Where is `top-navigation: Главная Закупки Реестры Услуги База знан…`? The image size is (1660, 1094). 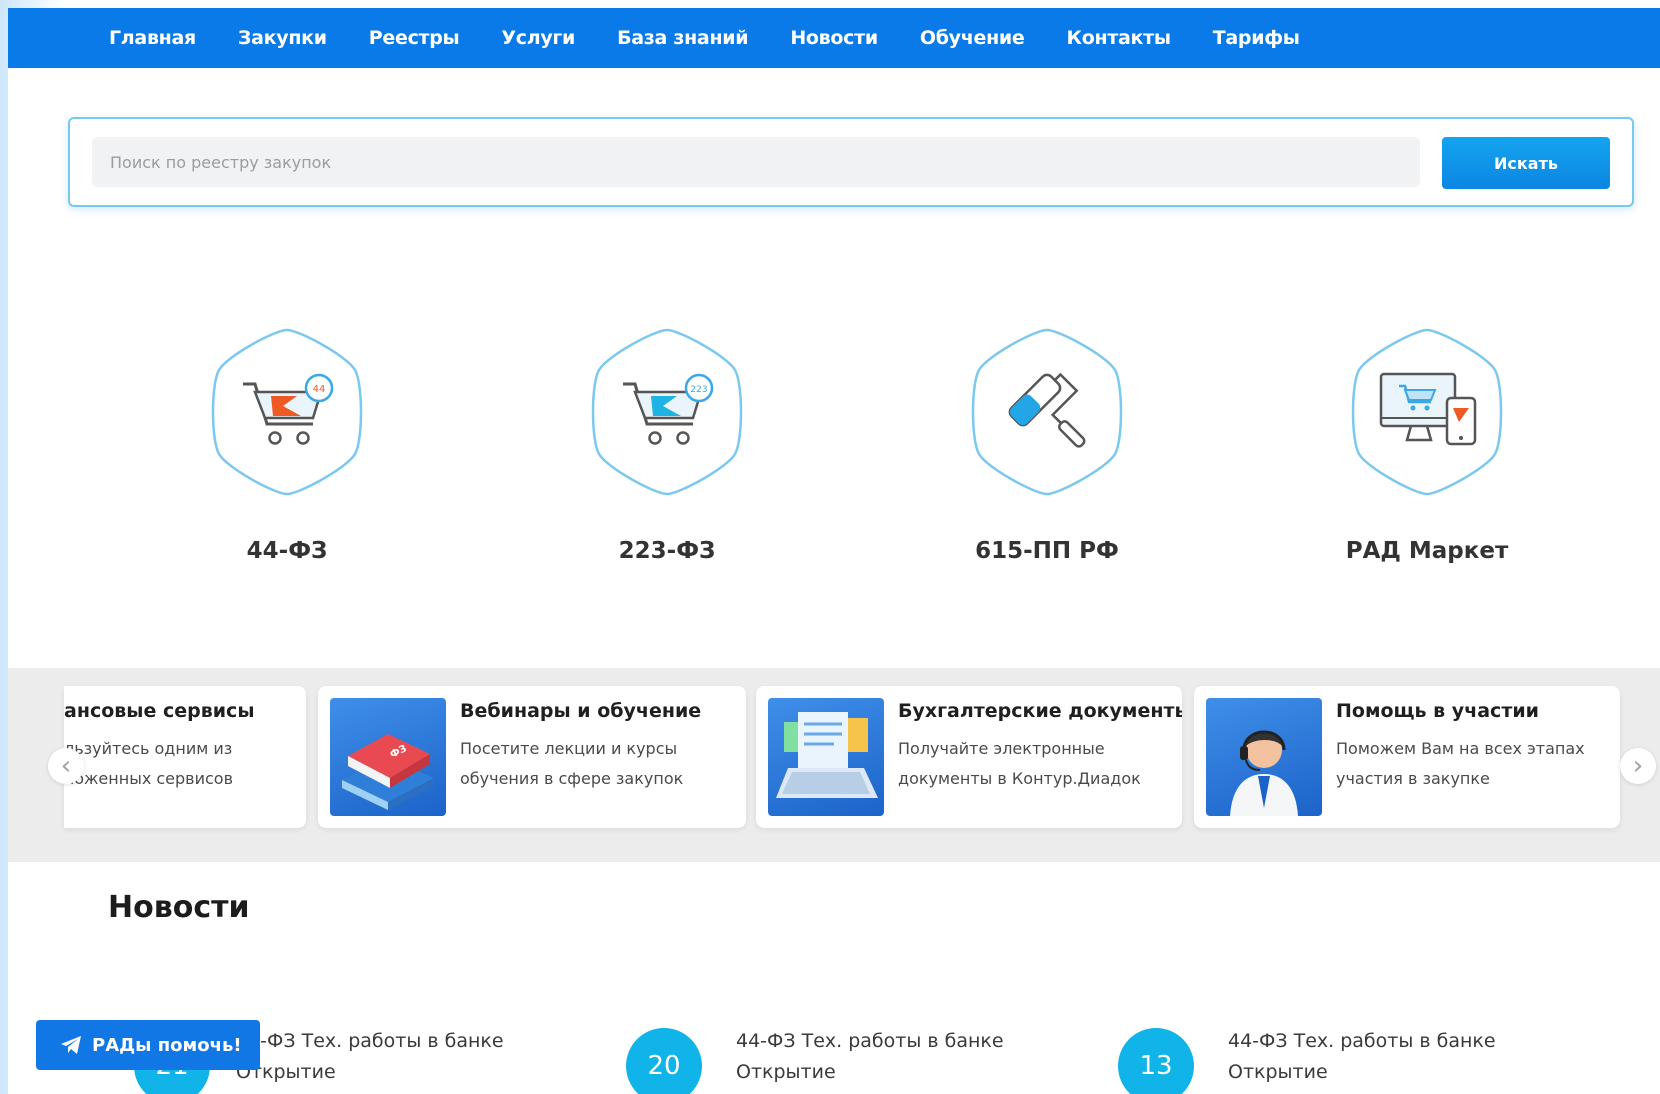 top-navigation: Главная Закупки Реестры Услуги База знан… is located at coordinates (834, 38).